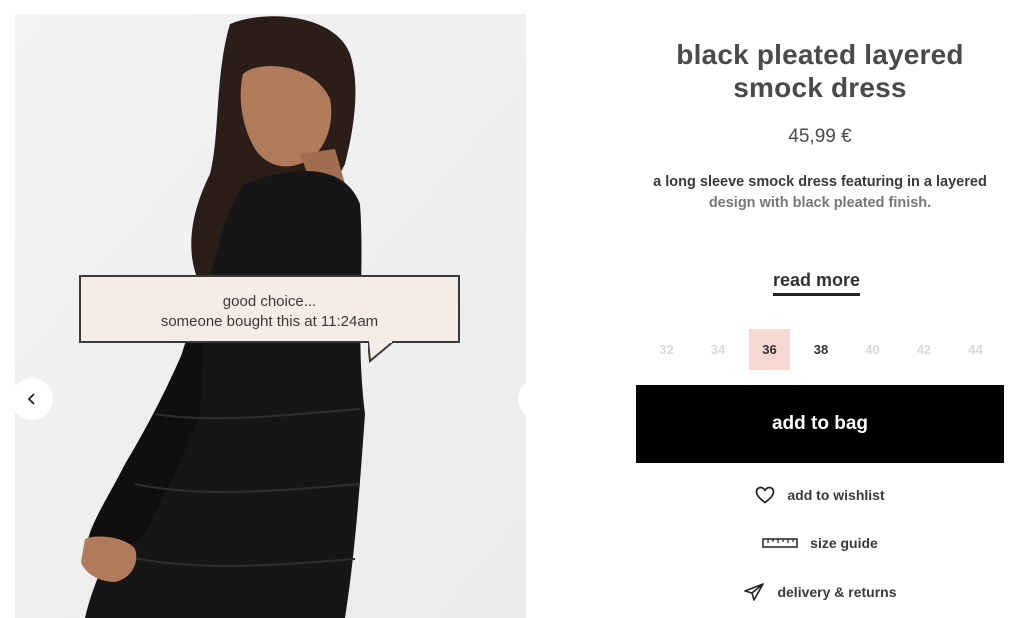  I want to click on size-option: 32, so click(666, 349).